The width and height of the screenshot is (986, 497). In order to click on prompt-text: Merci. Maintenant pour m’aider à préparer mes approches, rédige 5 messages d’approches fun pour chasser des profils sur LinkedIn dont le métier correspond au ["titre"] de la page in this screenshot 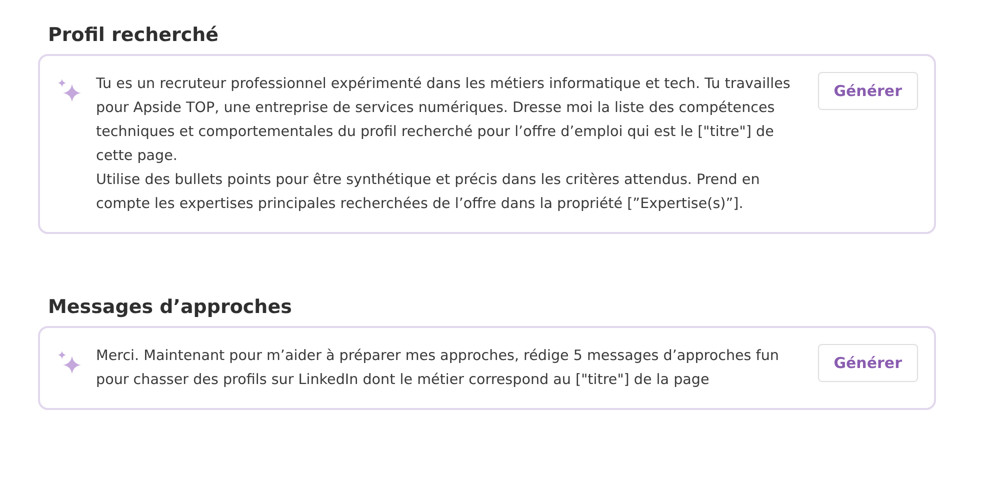, I will do `click(438, 368)`.